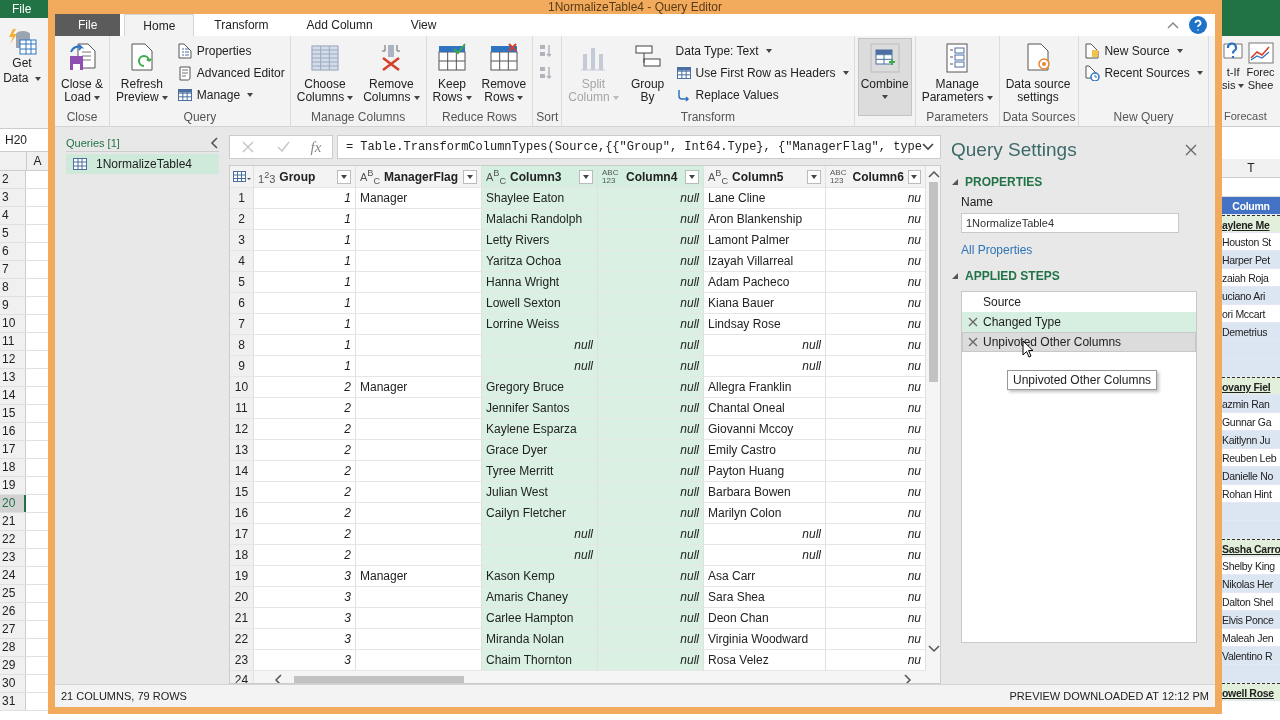  Describe the element at coordinates (305, 177) in the screenshot. I see `column-header: 1$^{2}$3 Group` at that location.